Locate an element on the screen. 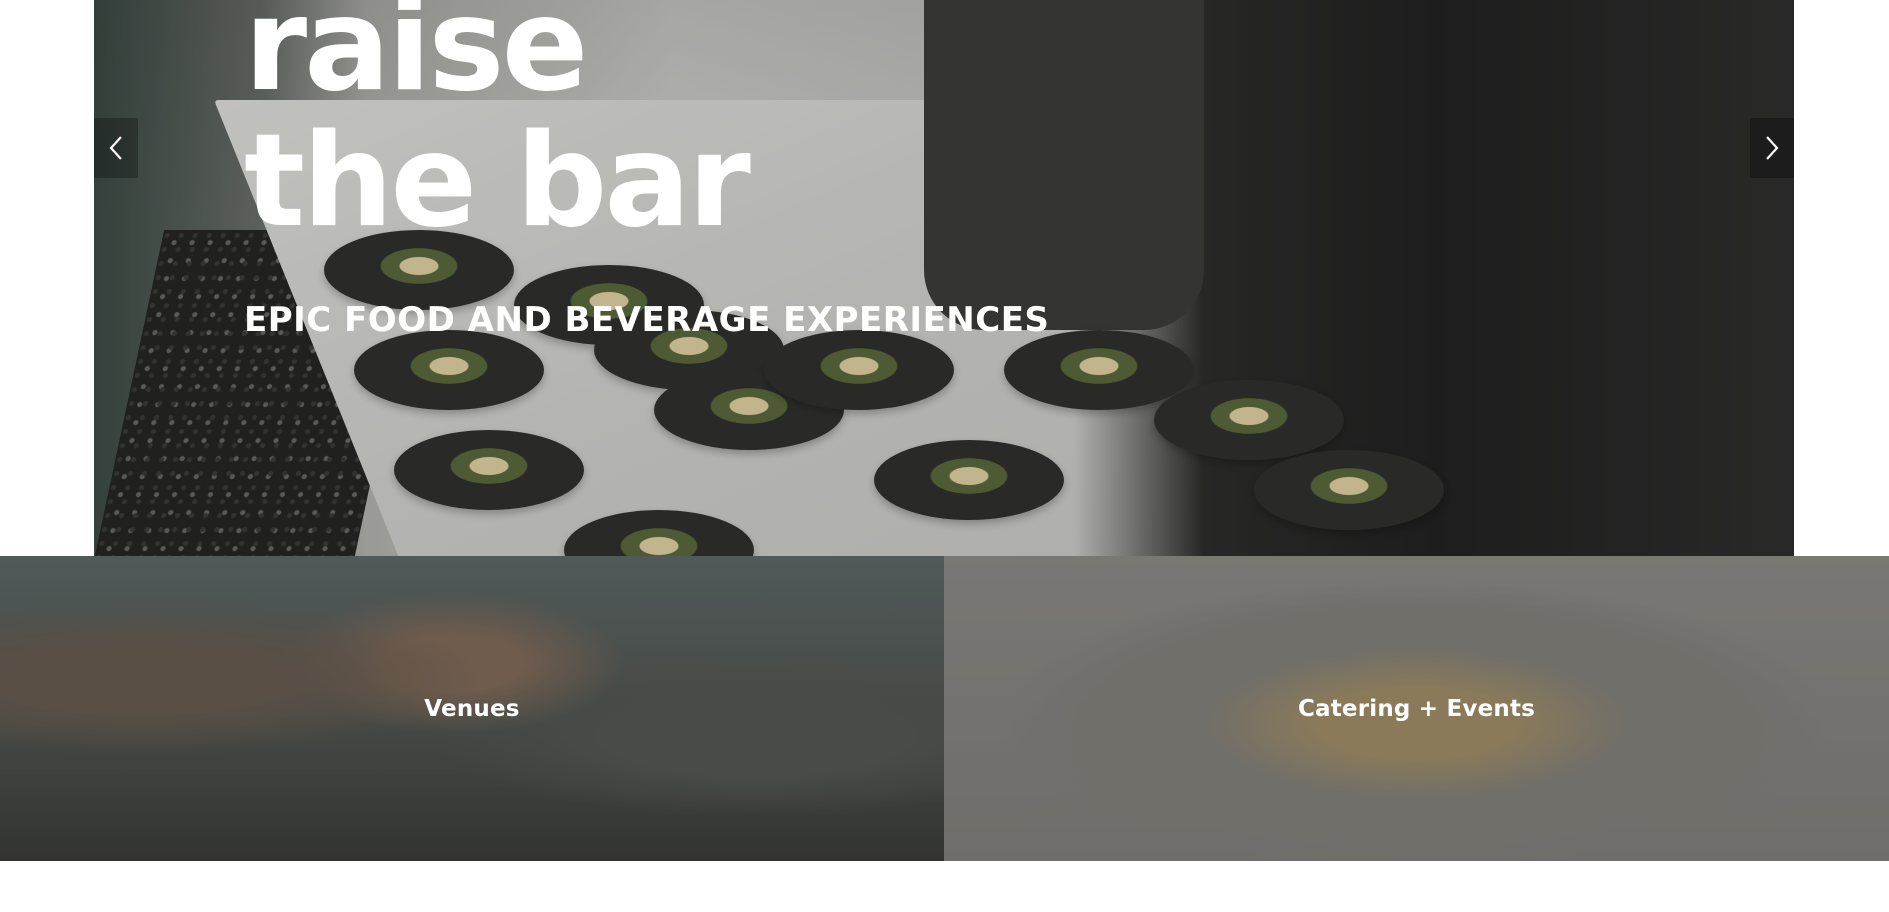 The width and height of the screenshot is (1889, 912). chevron-left-icon is located at coordinates (115, 148).